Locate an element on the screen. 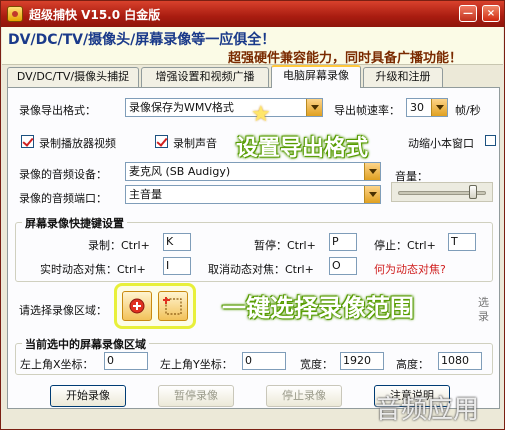  export-format-label: 录像导出格式： is located at coordinates (57, 110).